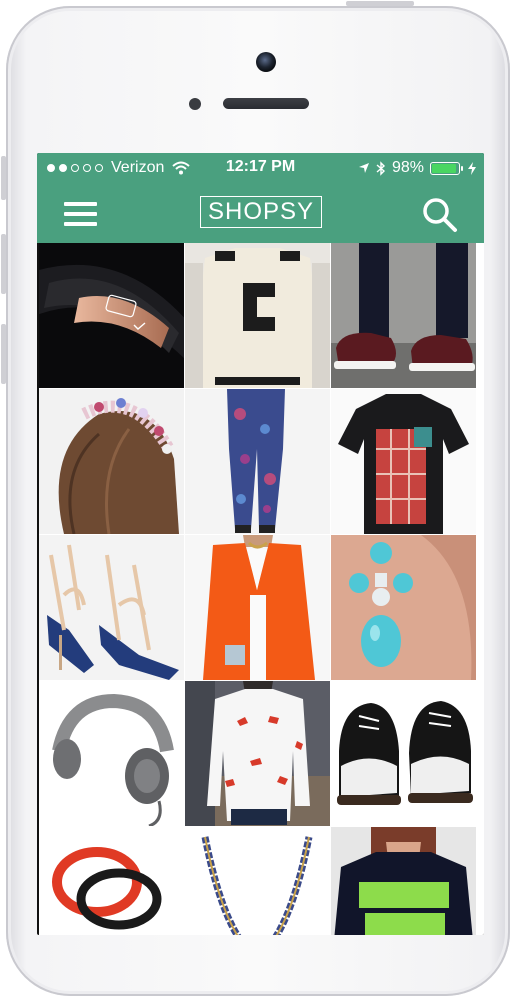 The image size is (516, 996). I want to click on sweatshirt-image, so click(257, 753).